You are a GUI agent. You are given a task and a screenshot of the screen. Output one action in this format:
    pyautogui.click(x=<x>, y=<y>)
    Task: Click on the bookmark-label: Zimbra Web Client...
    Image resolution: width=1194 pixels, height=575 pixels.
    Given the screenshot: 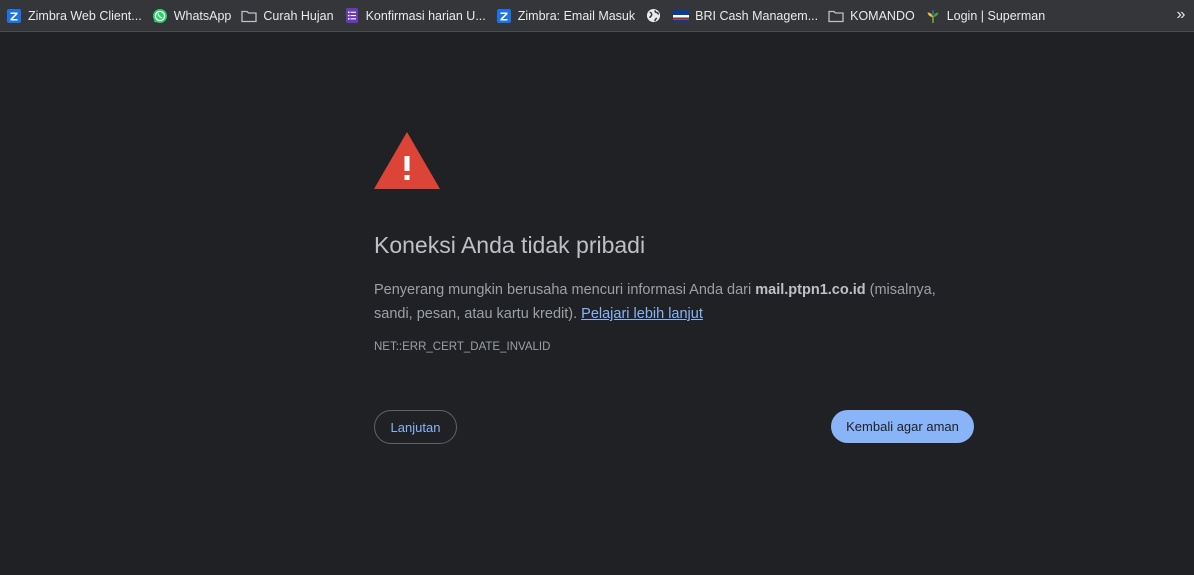 What is the action you would take?
    pyautogui.click(x=85, y=15)
    